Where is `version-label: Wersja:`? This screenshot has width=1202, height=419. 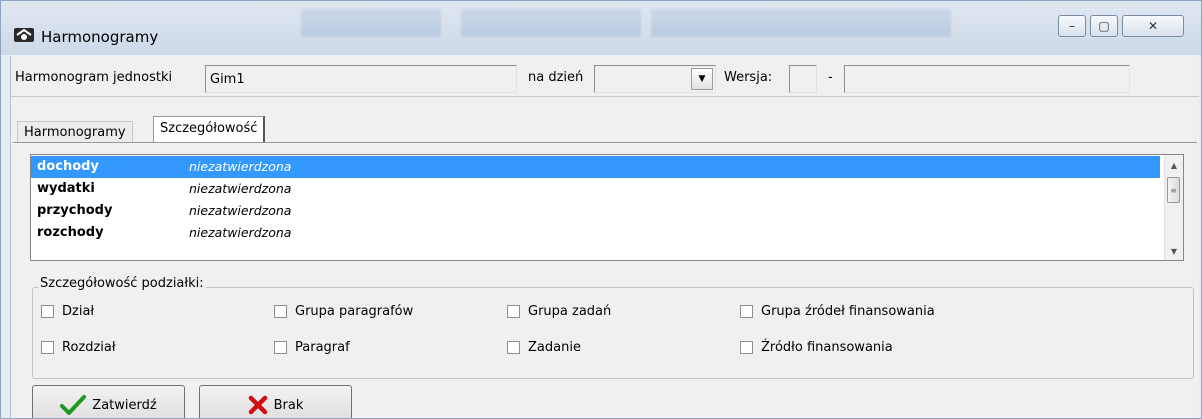
version-label: Wersja: is located at coordinates (748, 77).